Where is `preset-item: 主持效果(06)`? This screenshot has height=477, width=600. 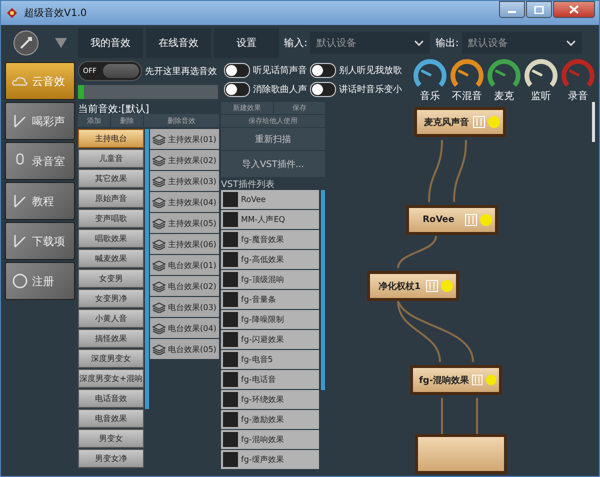
preset-item: 主持效果(06) is located at coordinates (184, 244).